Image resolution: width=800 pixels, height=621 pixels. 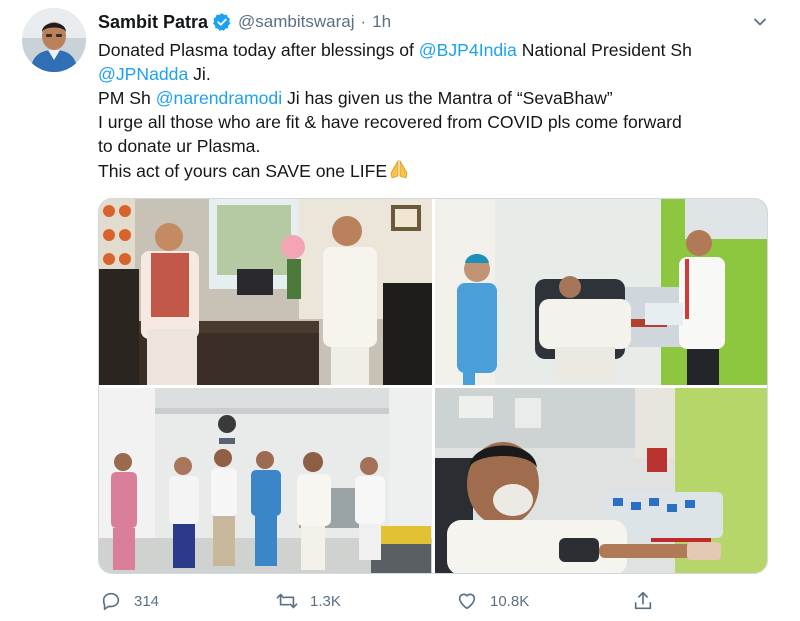 What do you see at coordinates (153, 22) in the screenshot?
I see `author-name: Sambit Patra` at bounding box center [153, 22].